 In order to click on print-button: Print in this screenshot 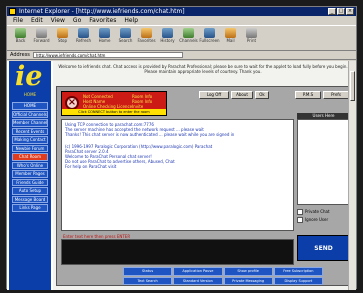, I will do `click(251, 38)`.